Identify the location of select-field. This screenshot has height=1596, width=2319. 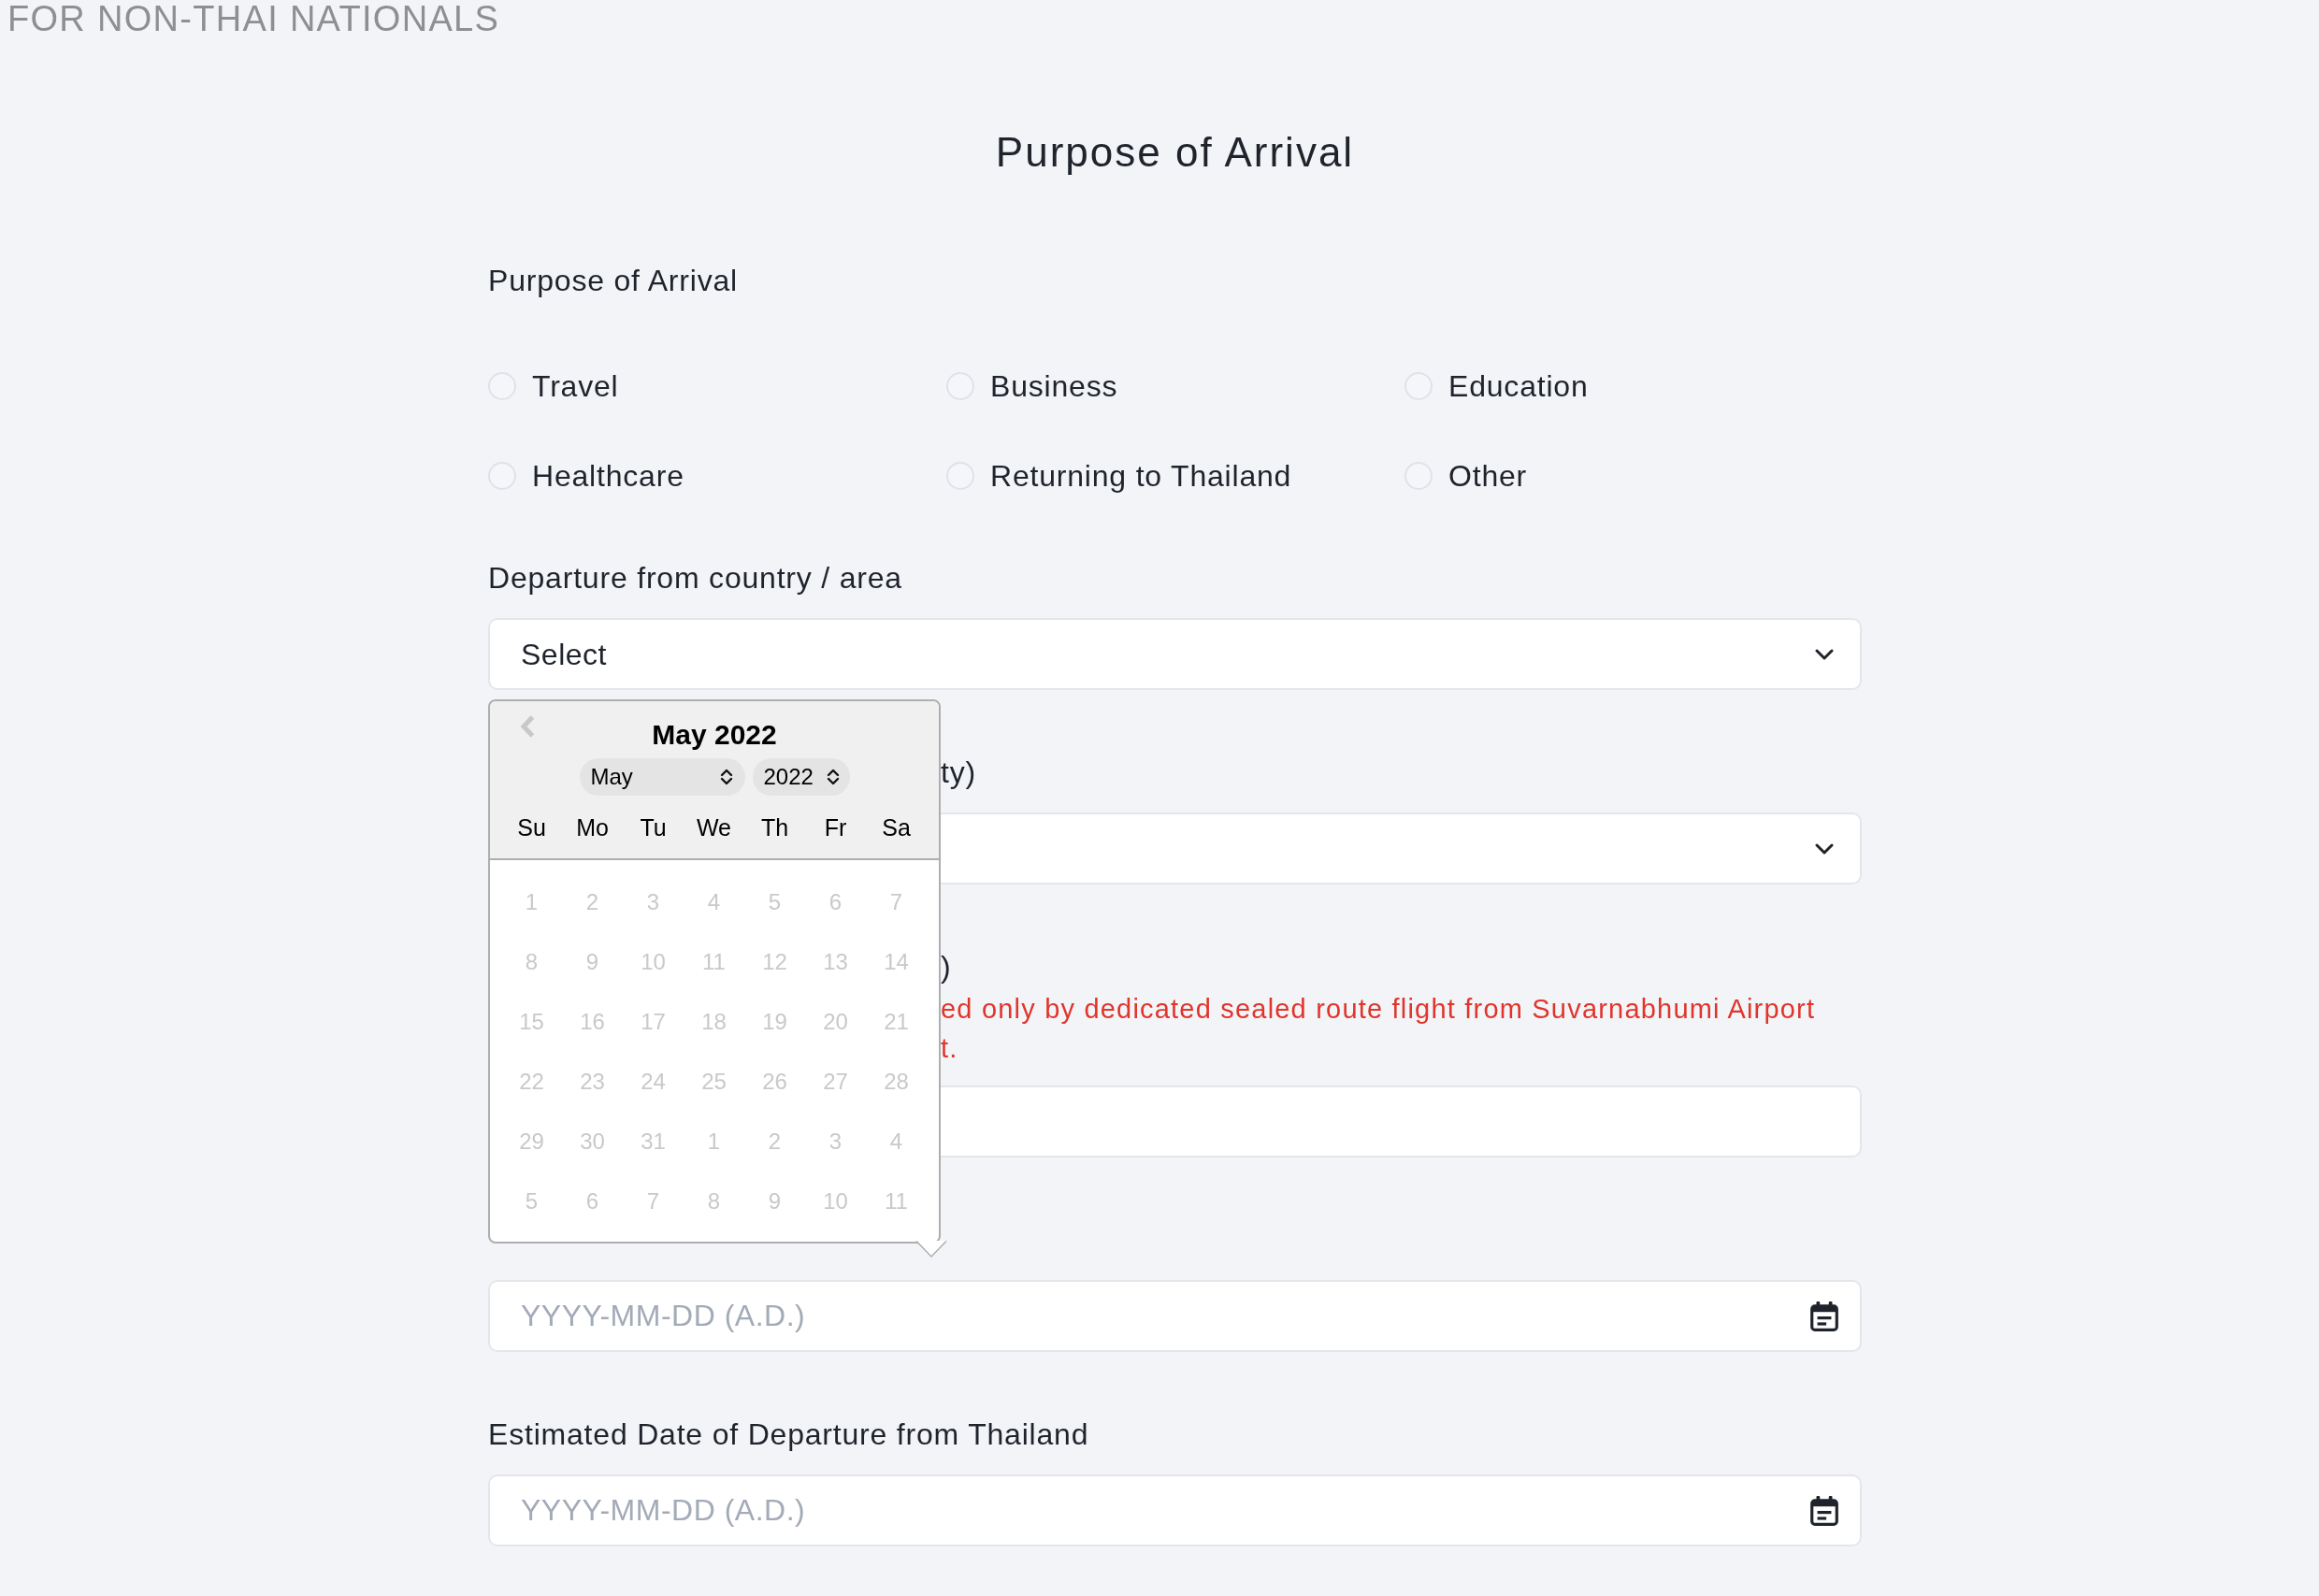
(1401, 848).